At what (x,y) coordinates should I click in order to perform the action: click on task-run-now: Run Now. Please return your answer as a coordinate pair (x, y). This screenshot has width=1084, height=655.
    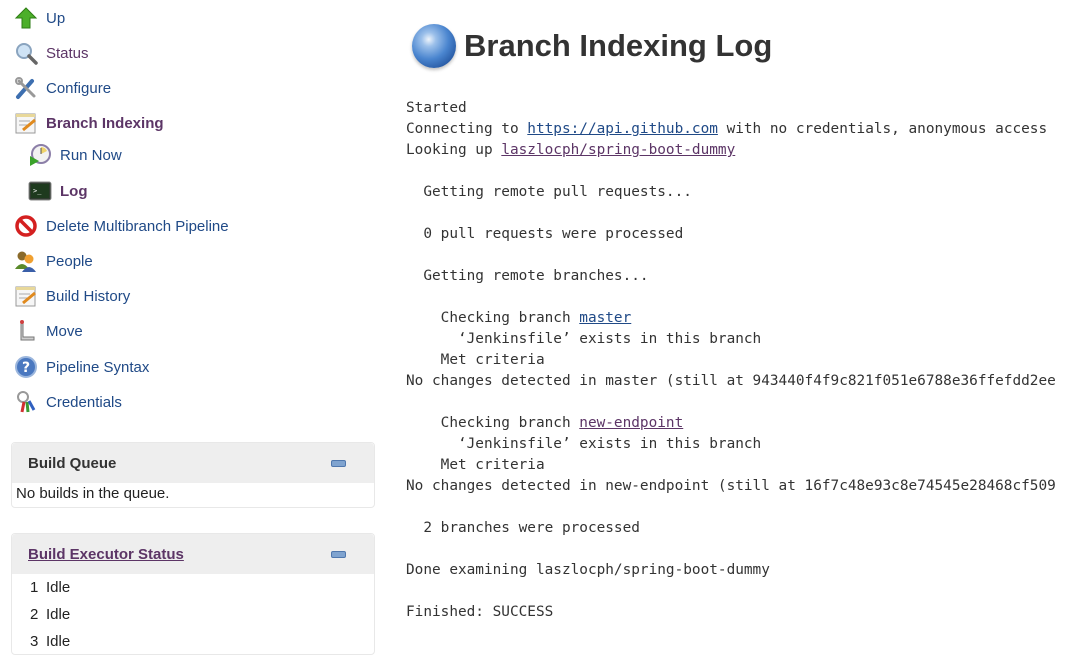
    Looking at the image, I should click on (75, 155).